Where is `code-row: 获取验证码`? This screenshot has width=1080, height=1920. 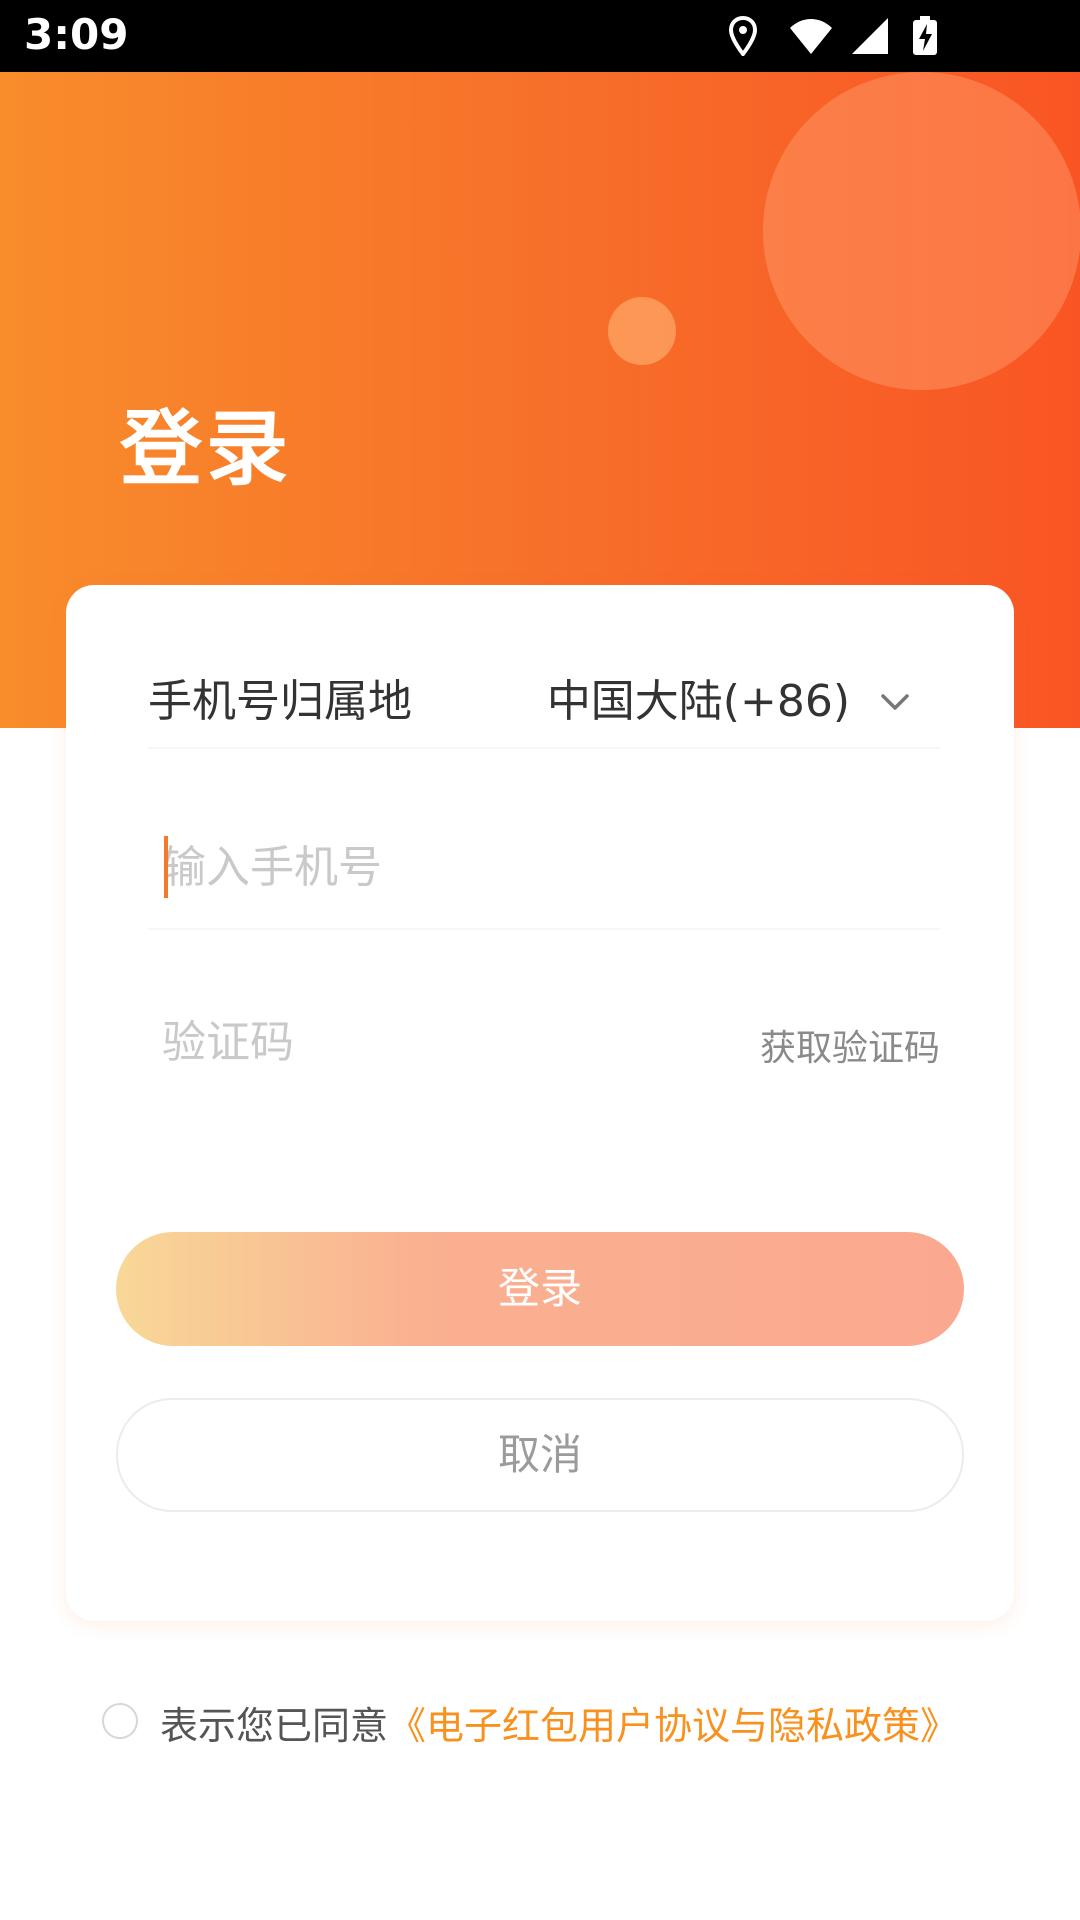
code-row: 获取验证码 is located at coordinates (544, 1045).